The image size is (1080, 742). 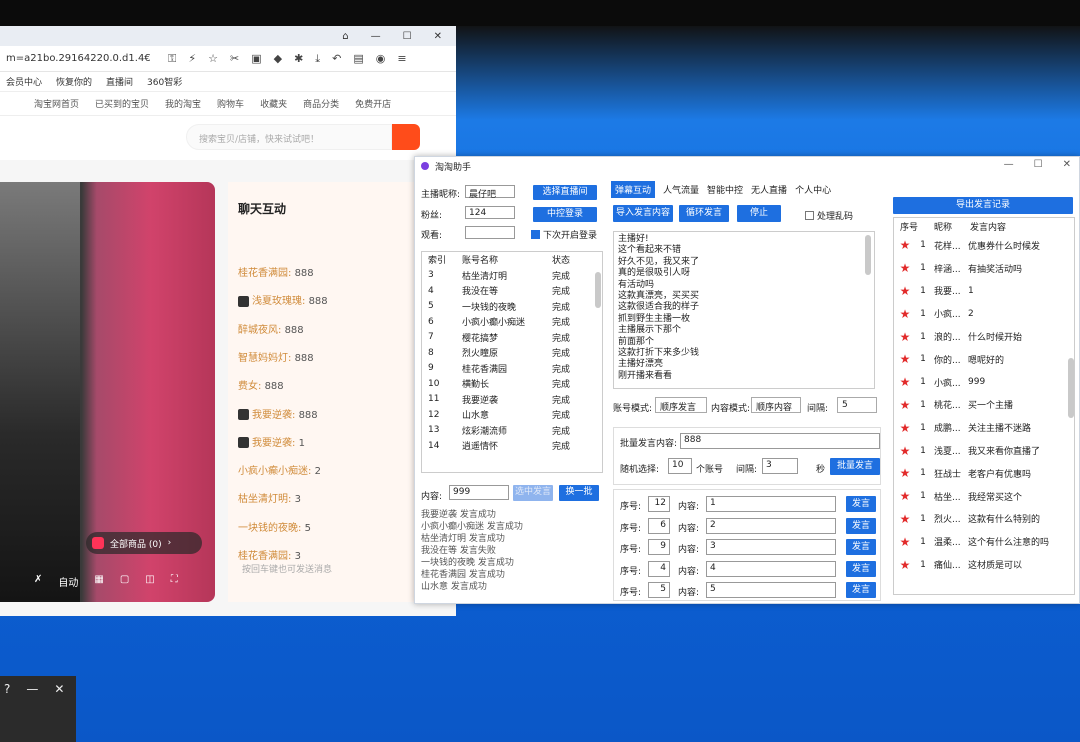 What do you see at coordinates (659, 568) in the screenshot?
I see `seq-input: 4` at bounding box center [659, 568].